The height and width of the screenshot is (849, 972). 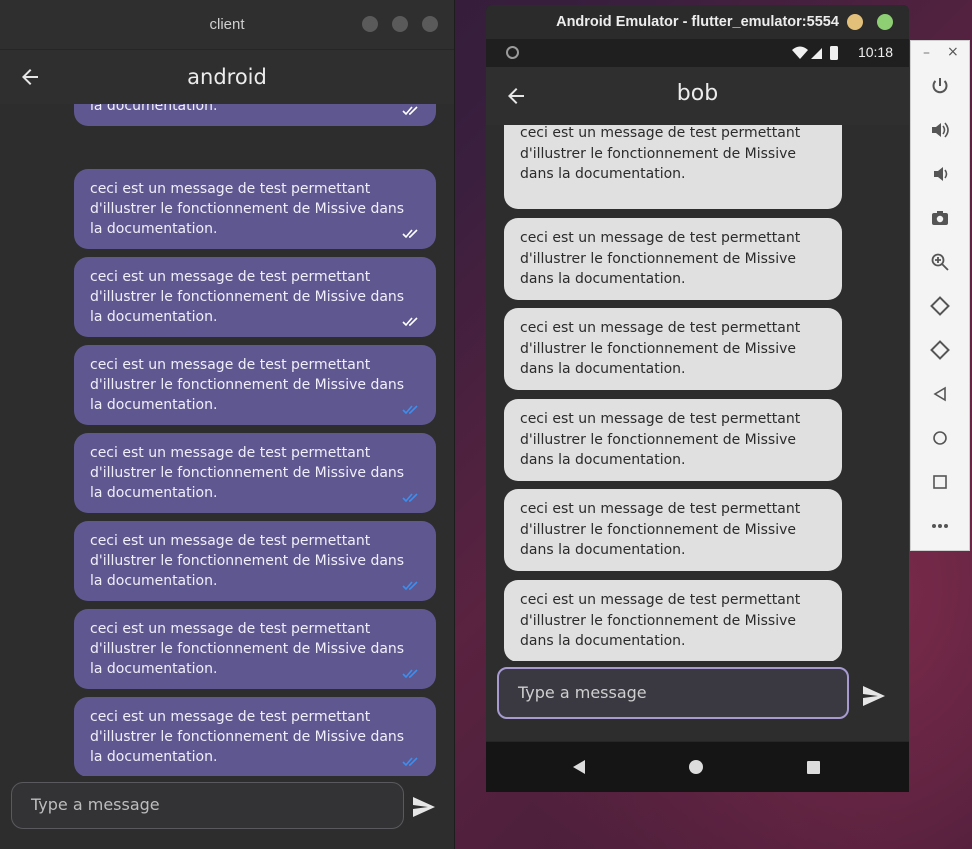 I want to click on status-time: 10:18, so click(x=875, y=52).